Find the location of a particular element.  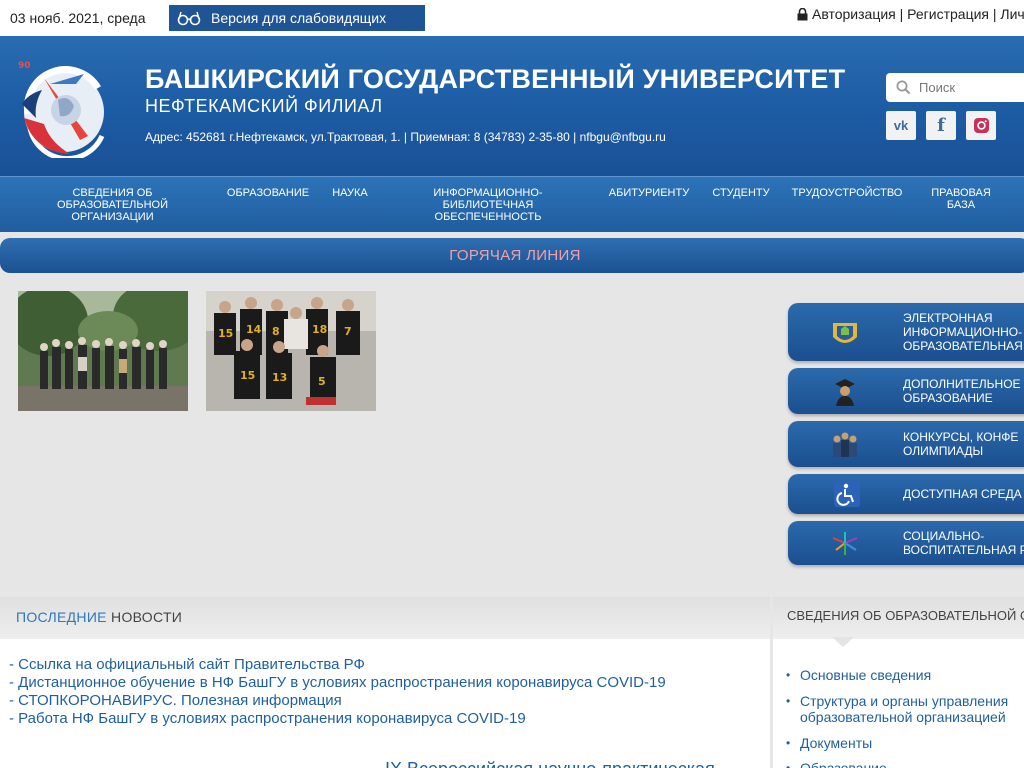

news-heading-rest: НОВОСТИ is located at coordinates (147, 617).